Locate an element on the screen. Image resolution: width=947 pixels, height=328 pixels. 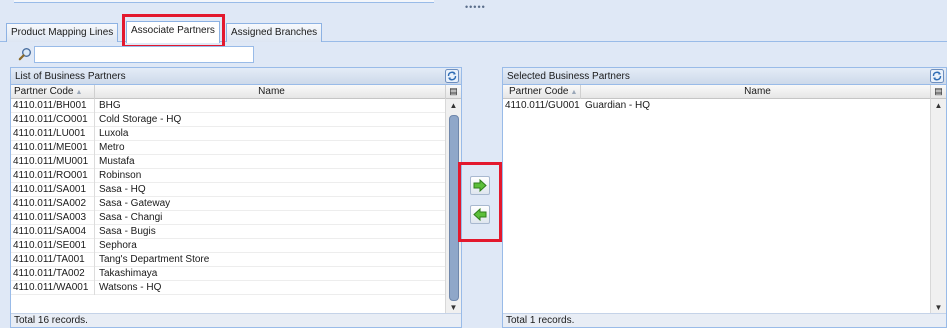
search-icon is located at coordinates (25, 54).